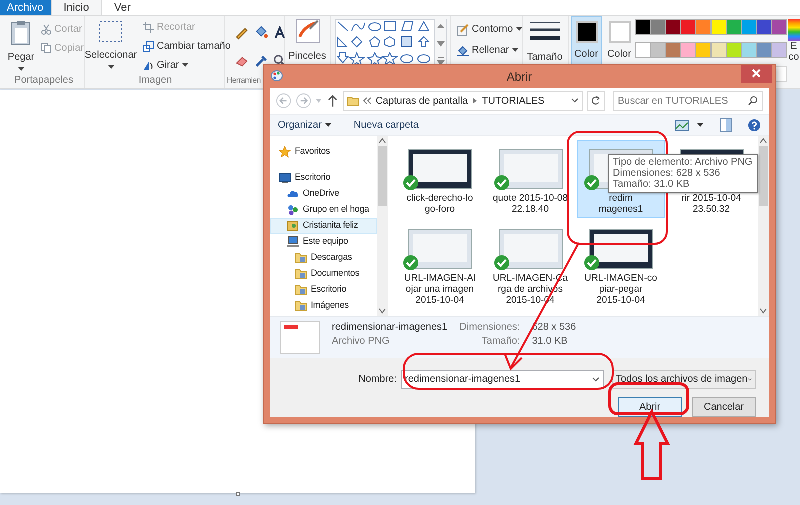 This screenshot has width=800, height=505. I want to click on dialog-title: Abrir, so click(519, 77).